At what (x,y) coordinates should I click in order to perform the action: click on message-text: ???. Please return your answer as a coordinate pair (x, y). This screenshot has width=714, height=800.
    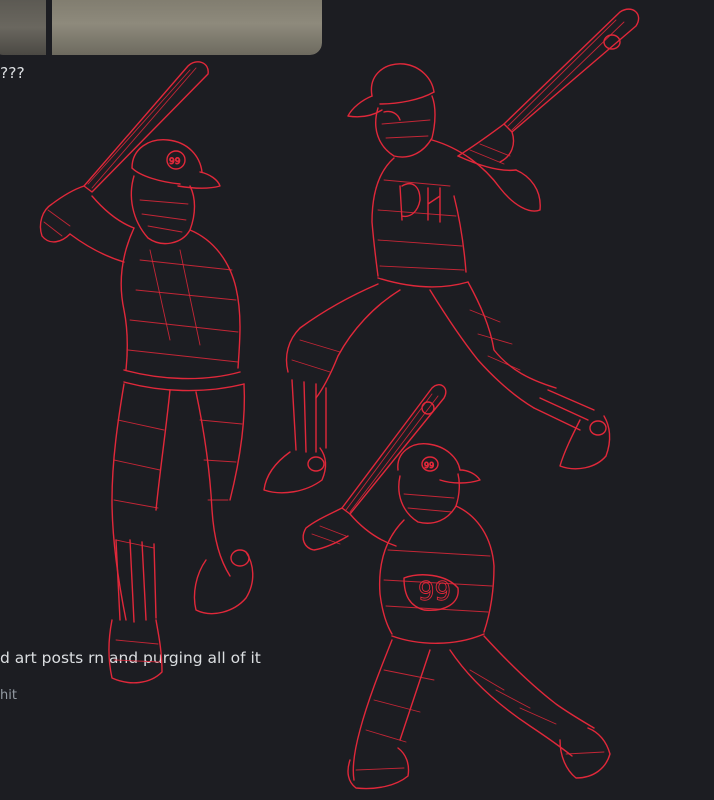
    Looking at the image, I should click on (12, 73).